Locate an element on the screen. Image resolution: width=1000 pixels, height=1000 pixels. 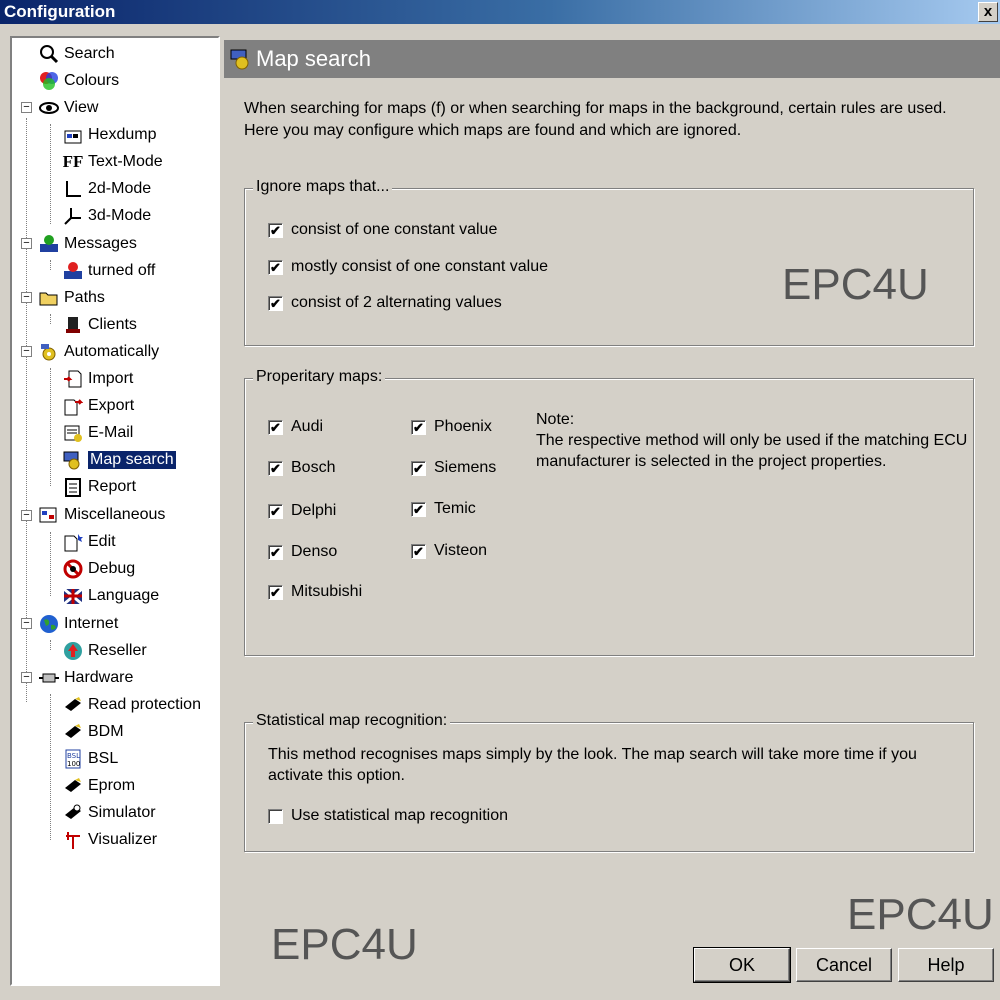
hardware-collapse-toggle: − is located at coordinates (26, 677).